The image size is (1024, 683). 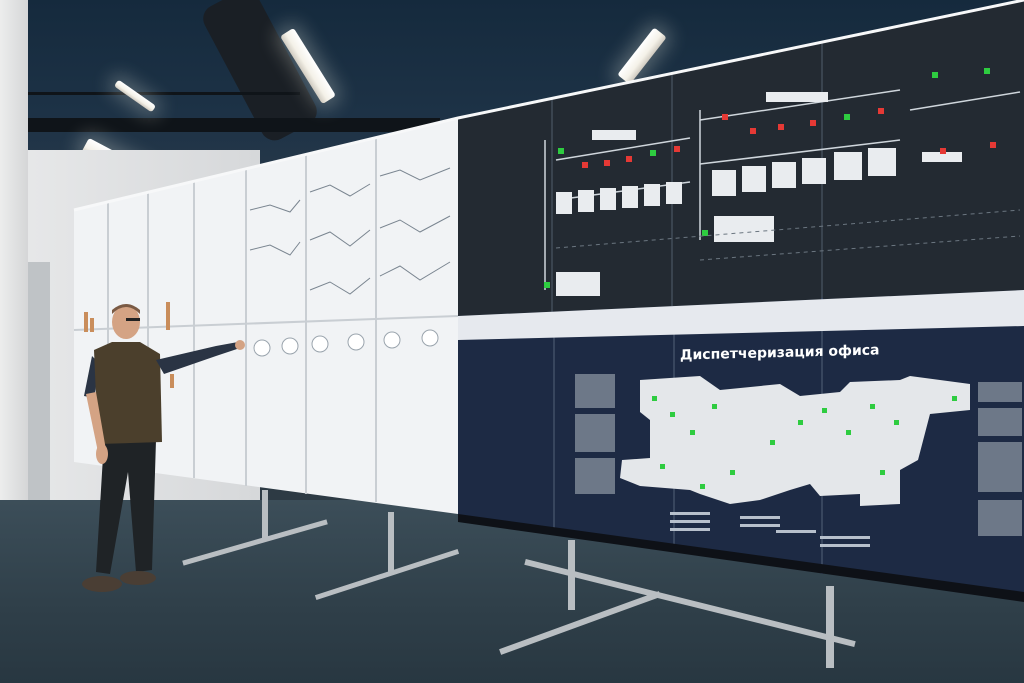 What do you see at coordinates (163, 448) in the screenshot?
I see `person-pointing` at bounding box center [163, 448].